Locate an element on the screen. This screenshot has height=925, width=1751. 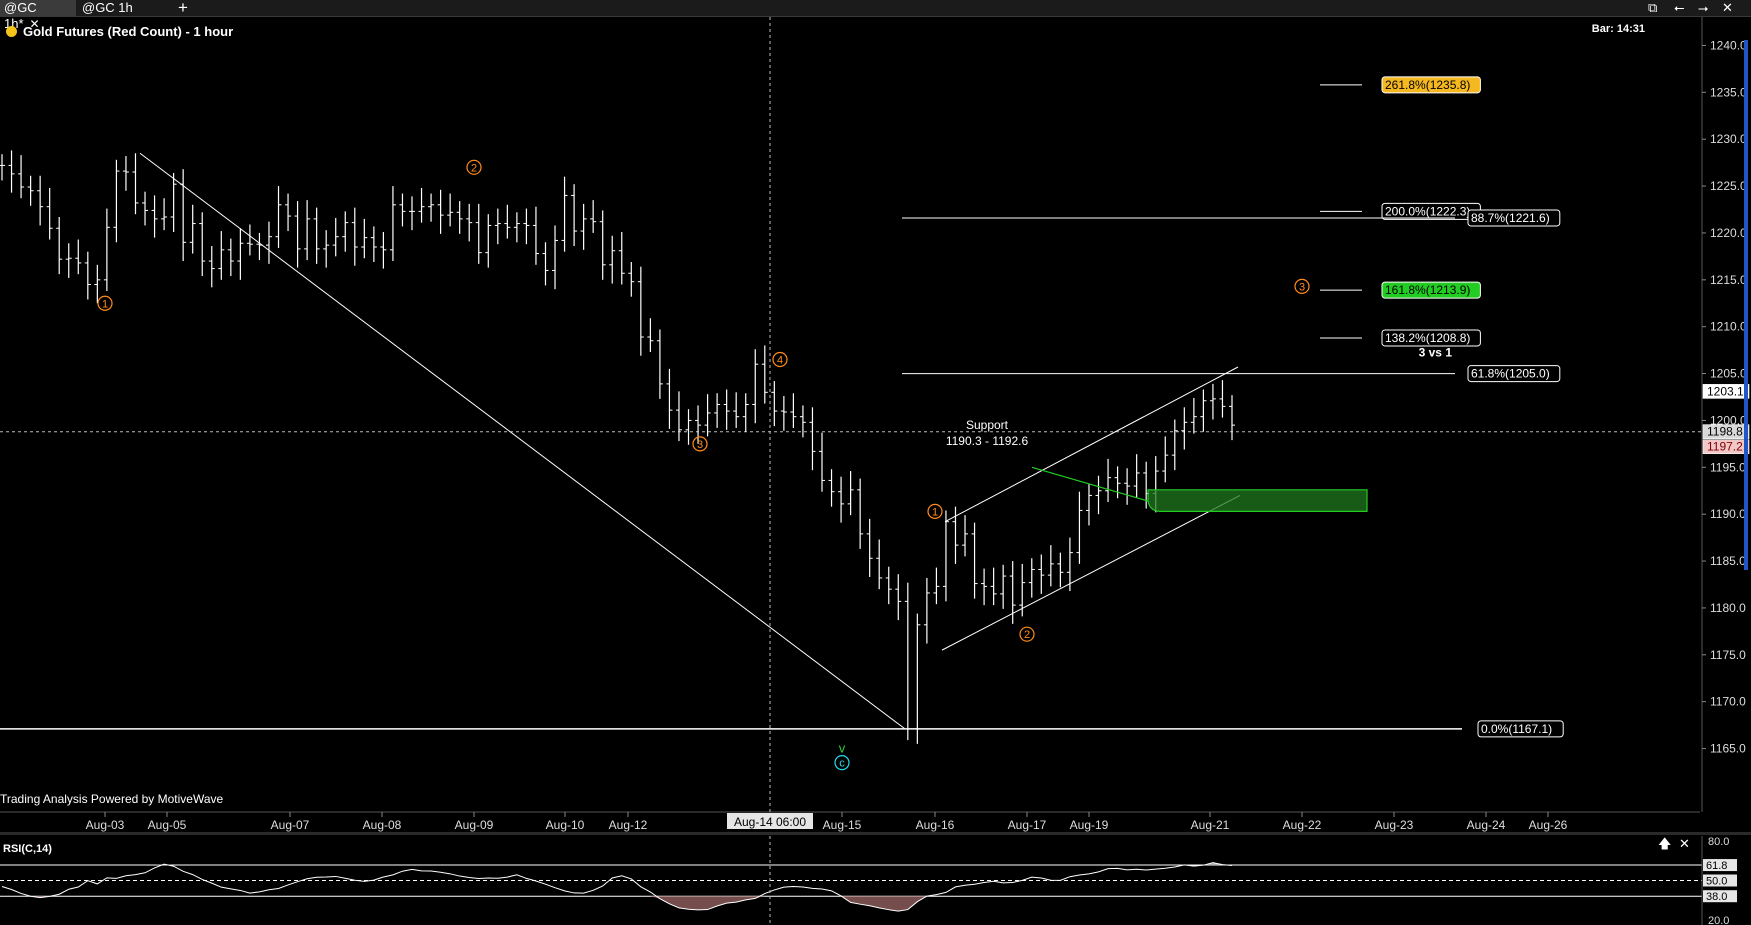
price-axis-tag-label: 1197.2 is located at coordinates (1725, 447).